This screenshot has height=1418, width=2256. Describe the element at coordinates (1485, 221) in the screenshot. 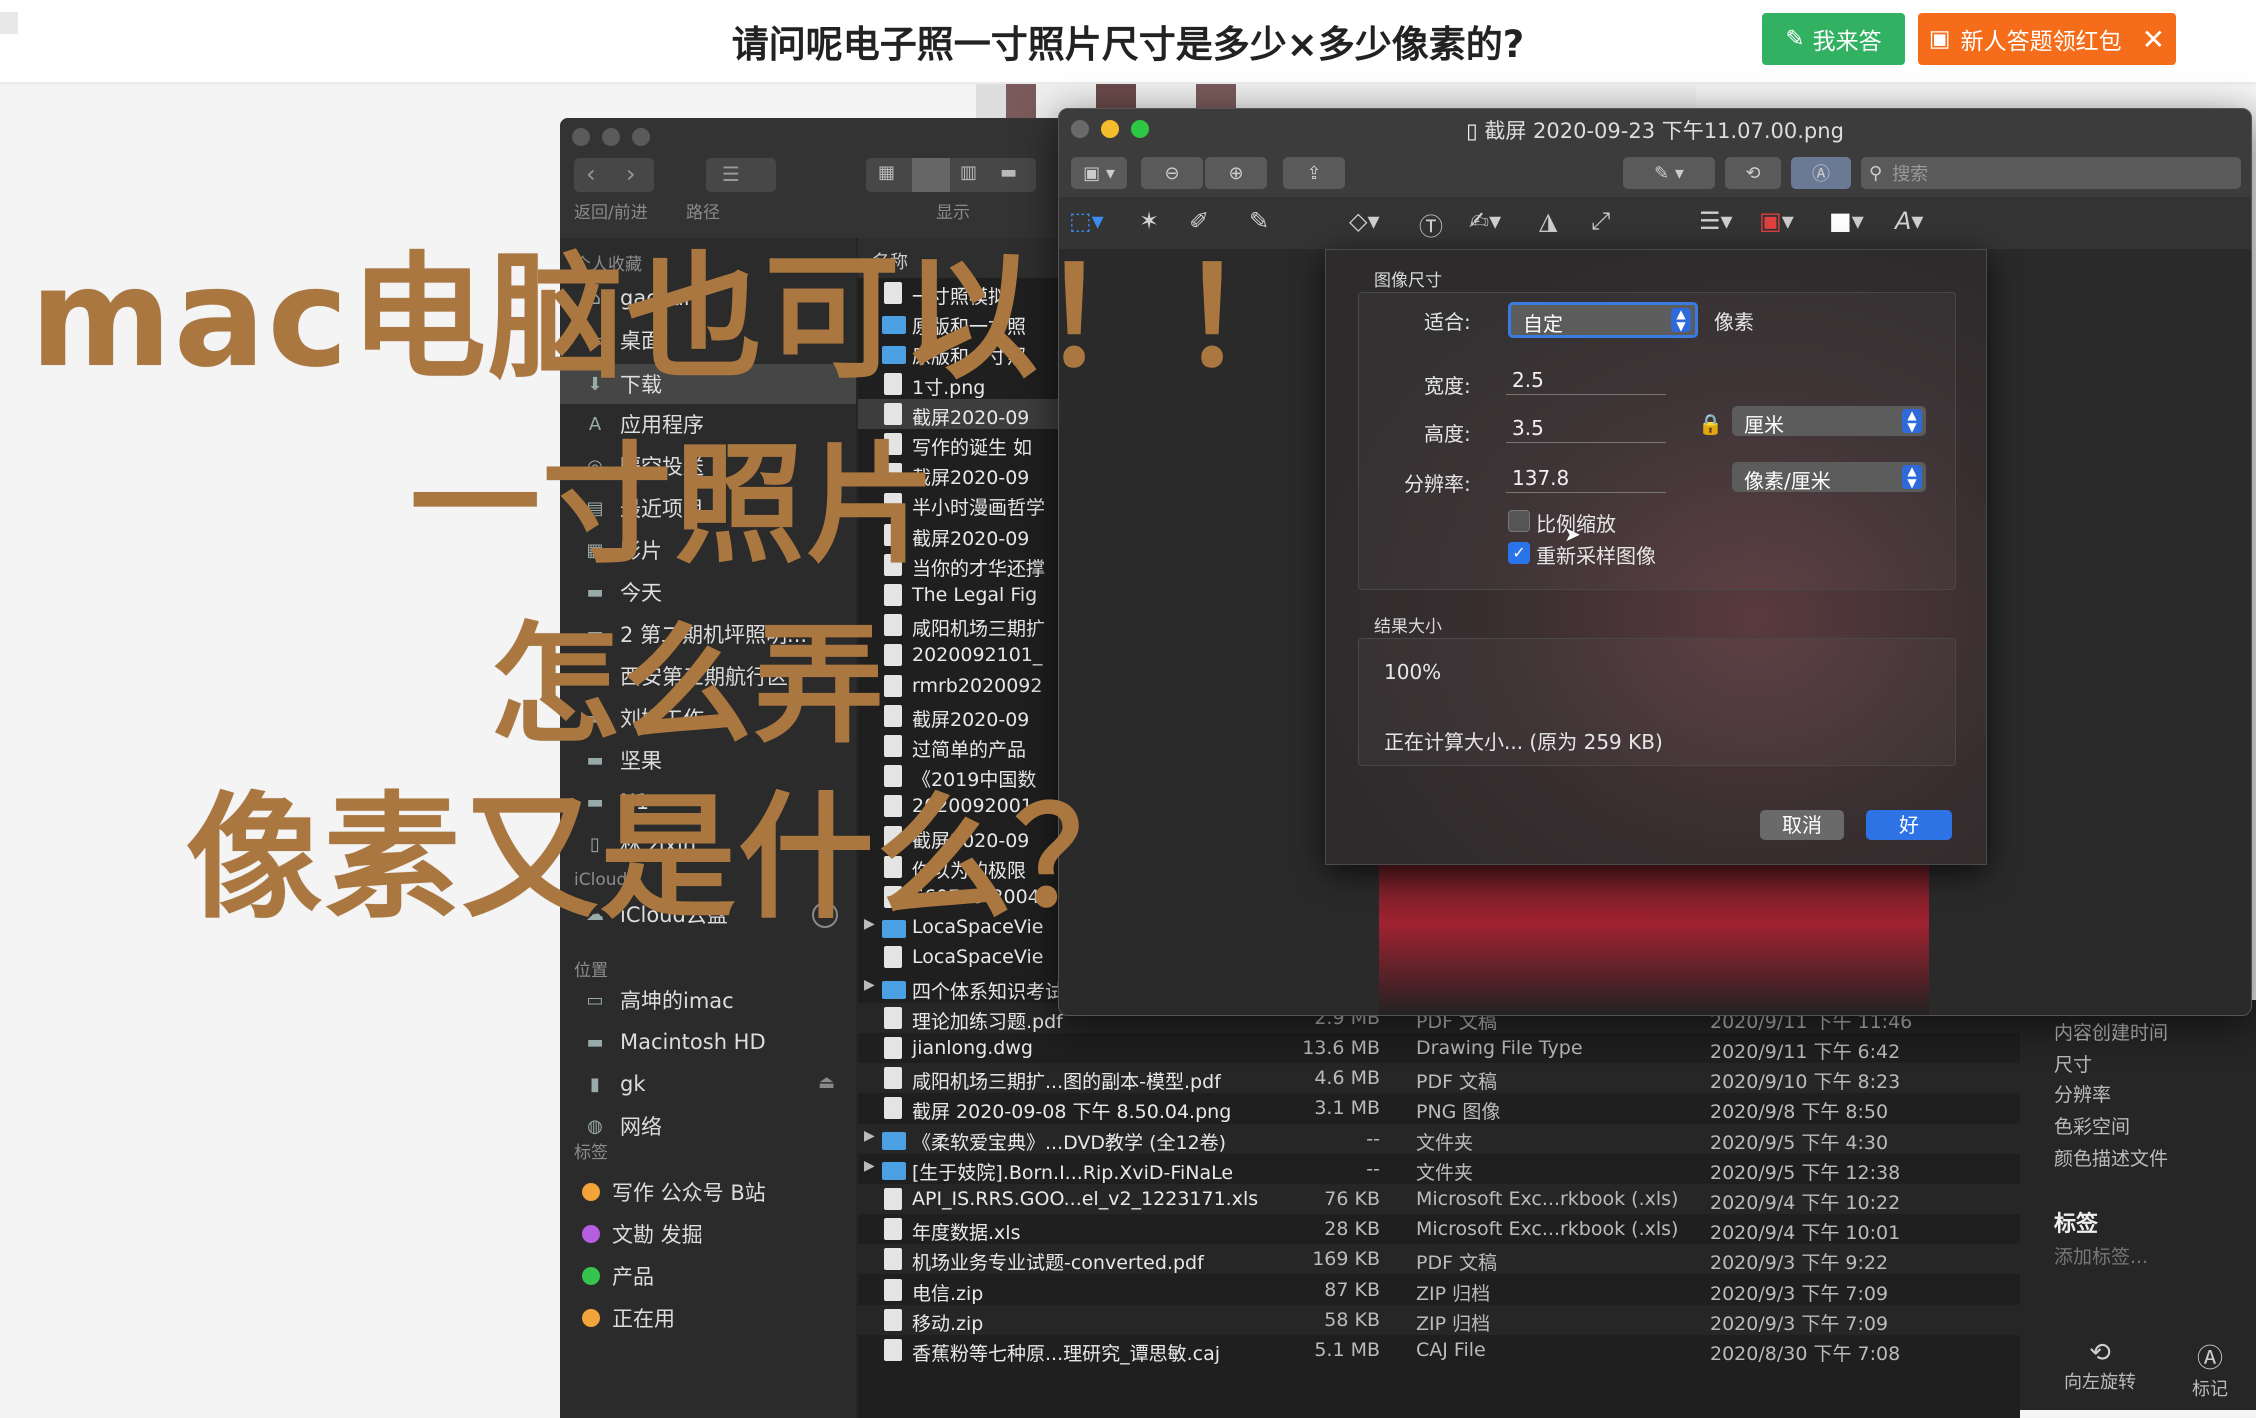

I see `sign-icon: ✍▾` at that location.